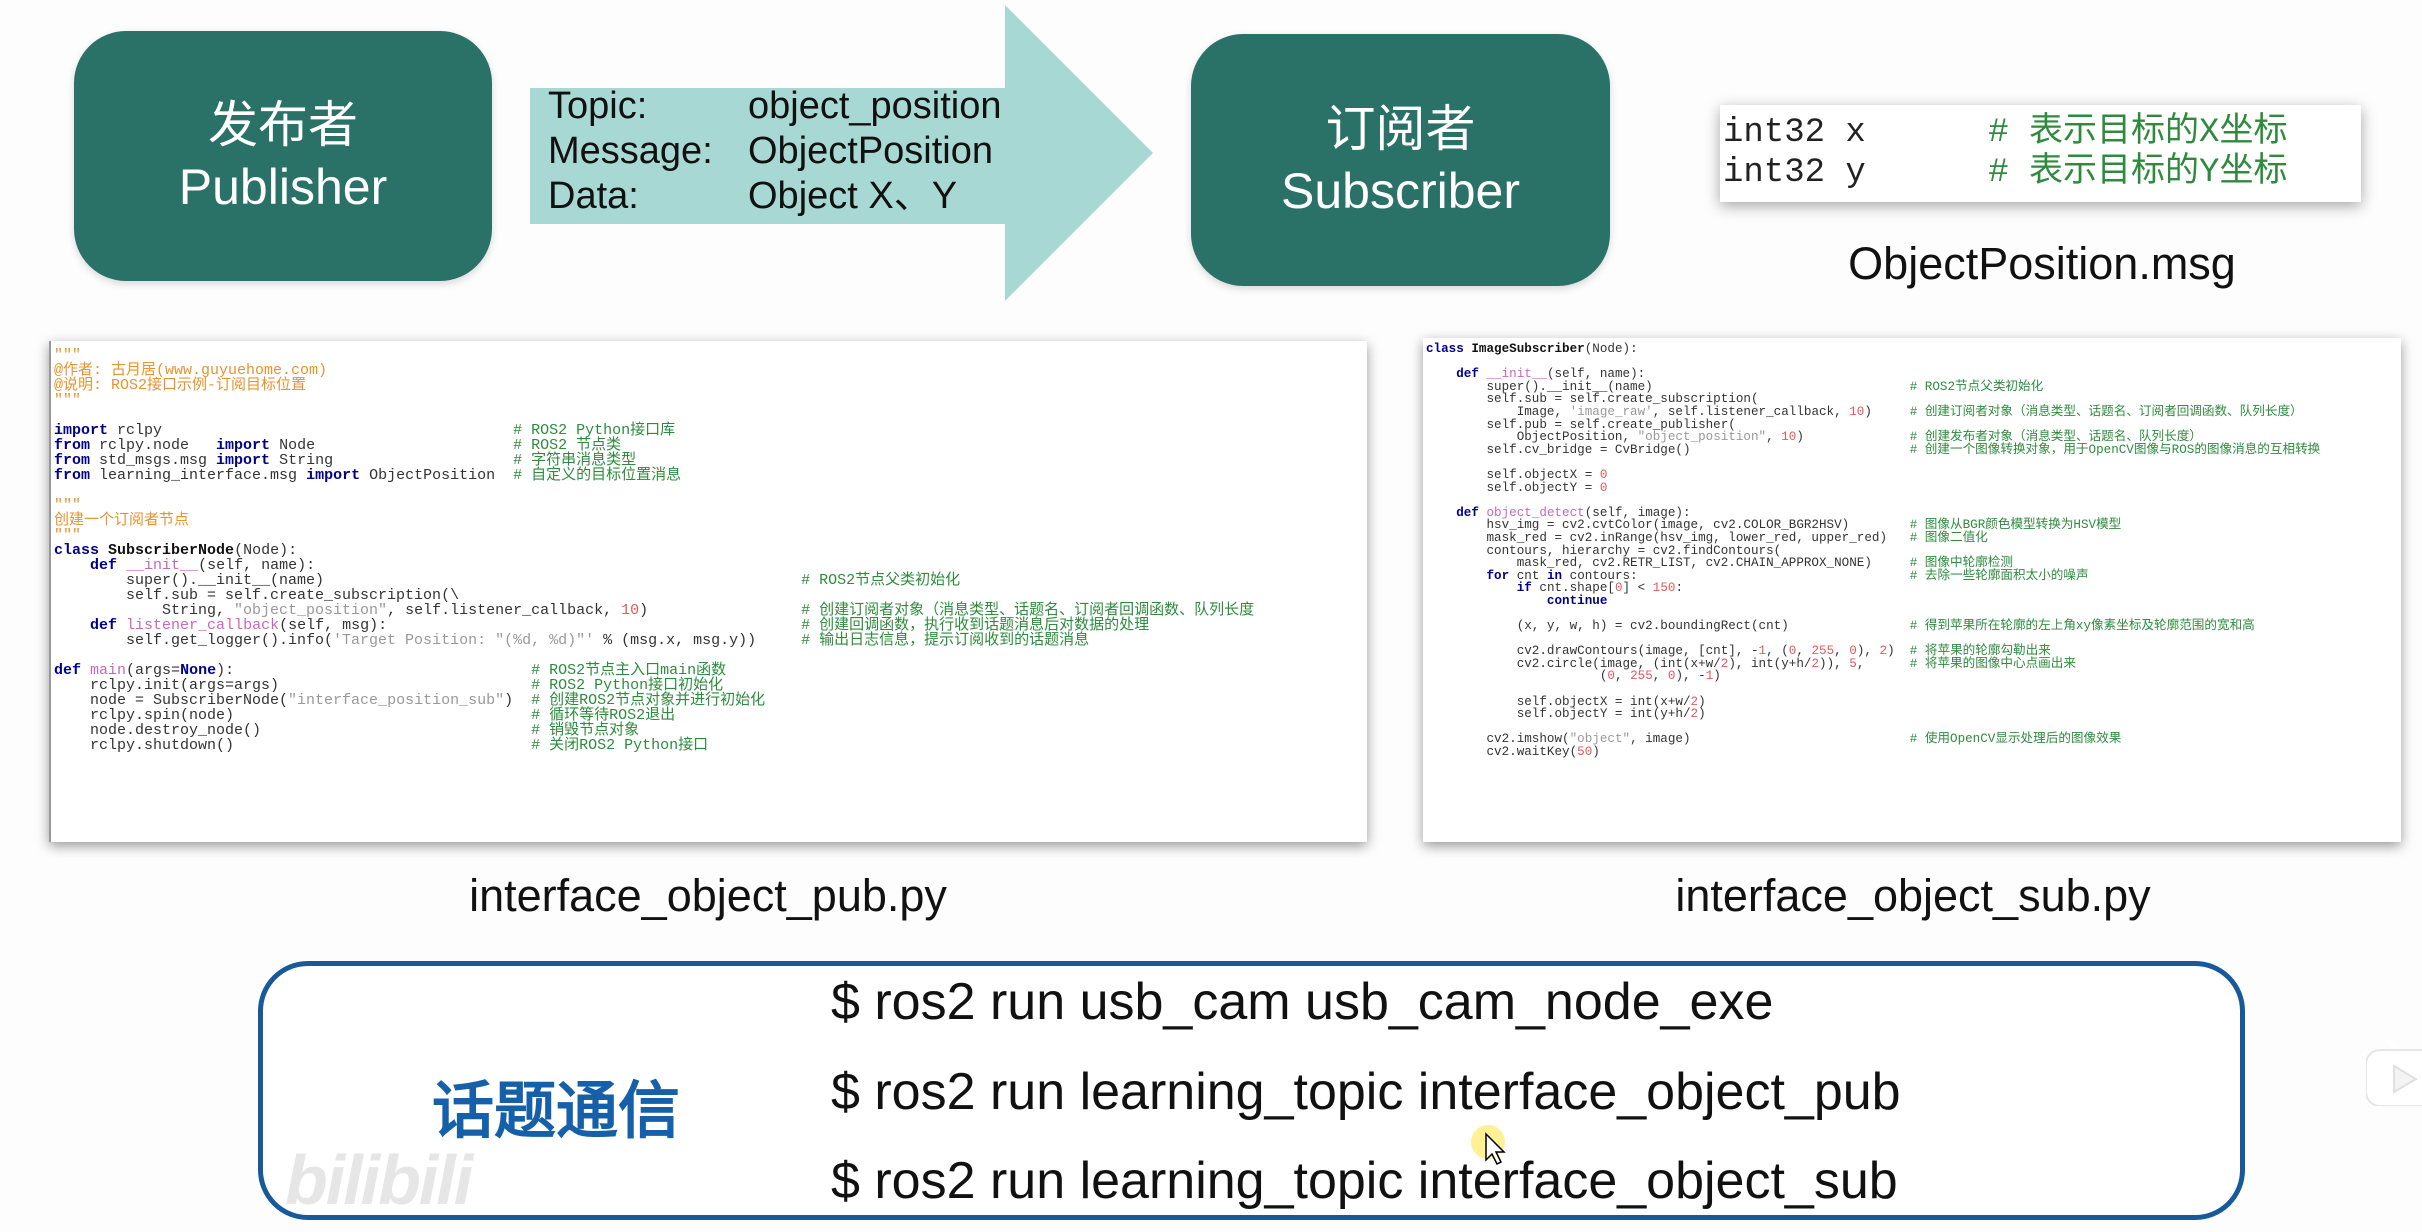 The width and height of the screenshot is (2422, 1232). I want to click on code-comment: # 创建订阅者对象（消息类型、话题名、订阅者回调函数、队列长度）, so click(2106, 411).